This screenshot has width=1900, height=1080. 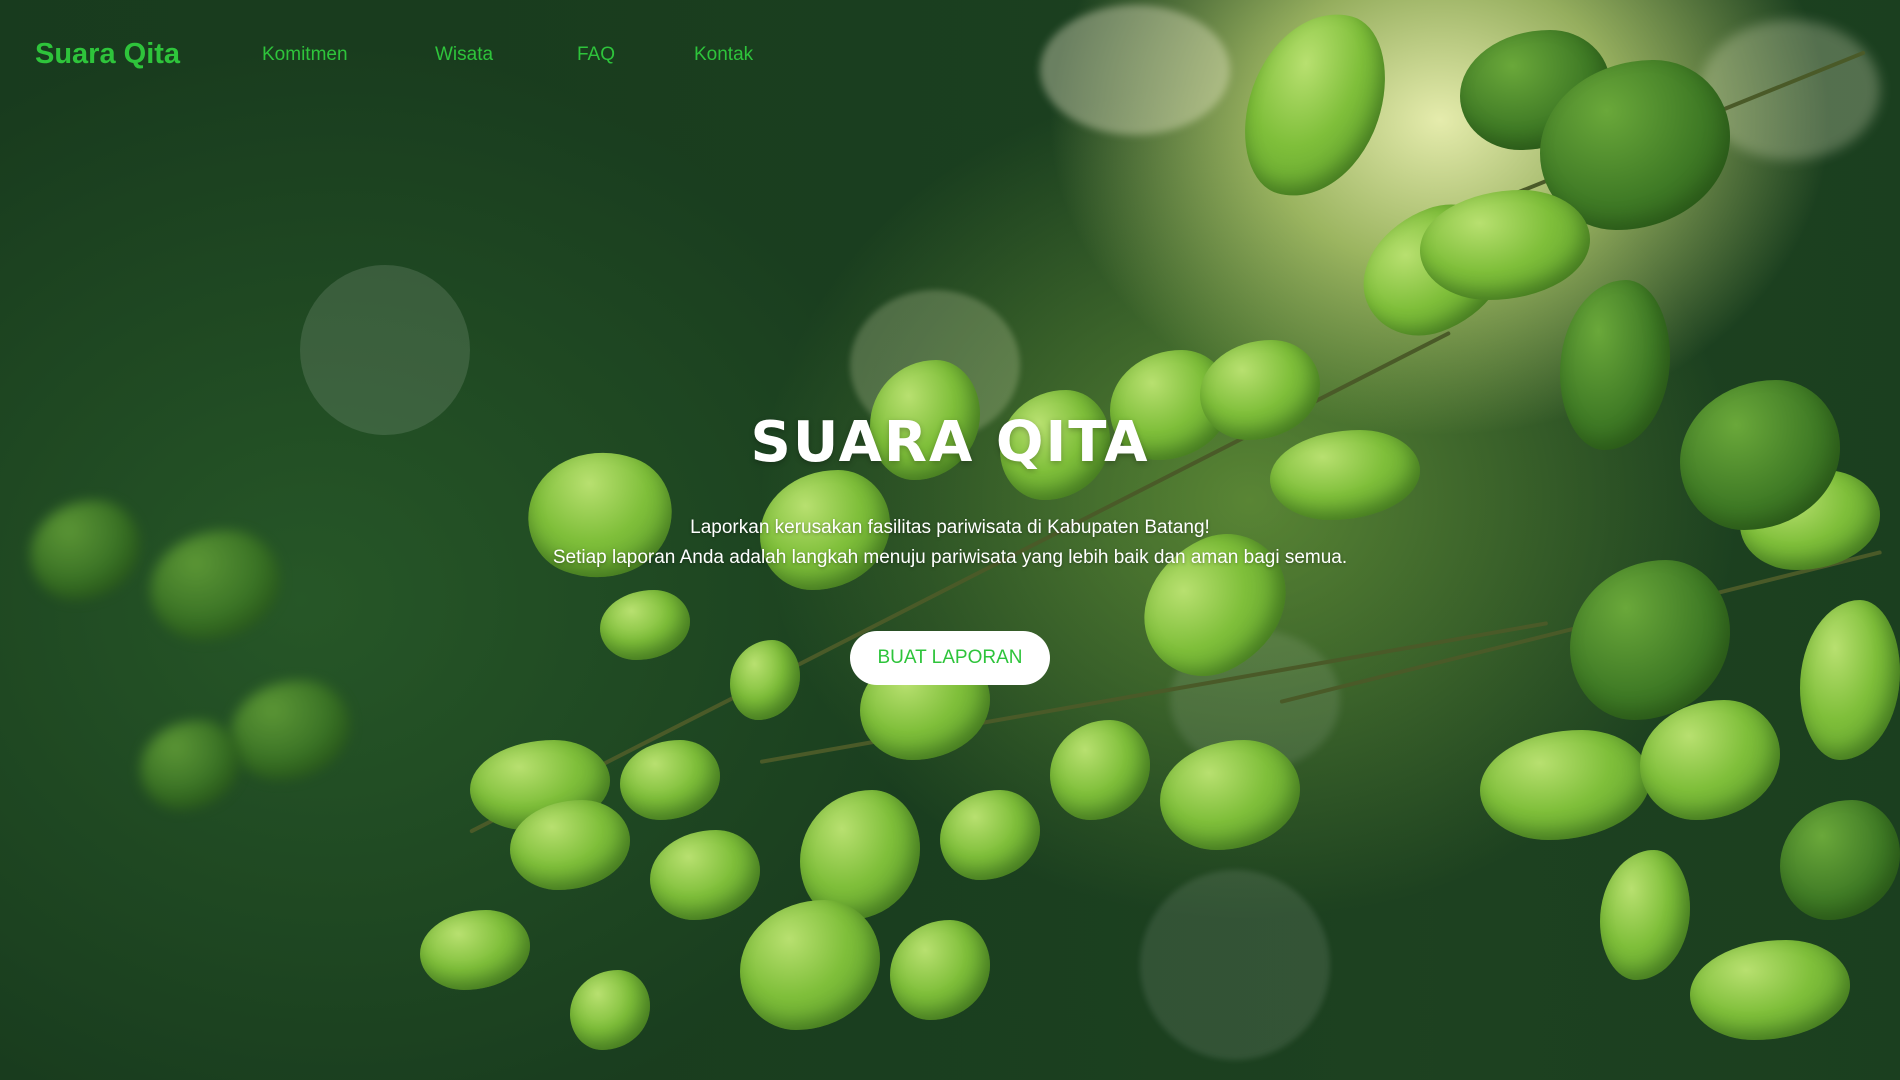 I want to click on nav-link-komitmen: Komitmen, so click(x=305, y=55).